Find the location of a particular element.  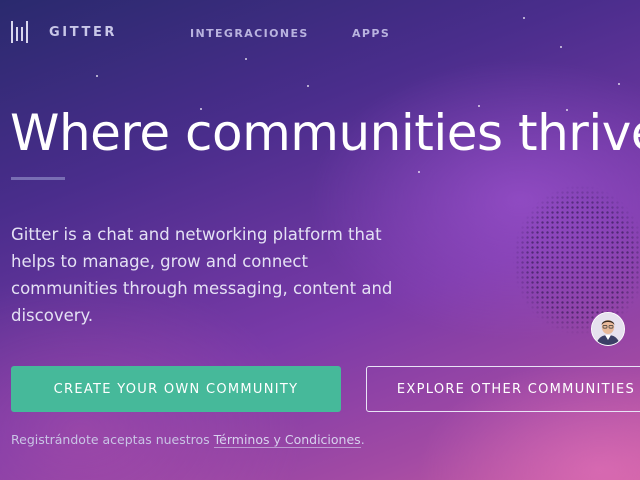

gitter-logo: GITTER is located at coordinates (64, 32).